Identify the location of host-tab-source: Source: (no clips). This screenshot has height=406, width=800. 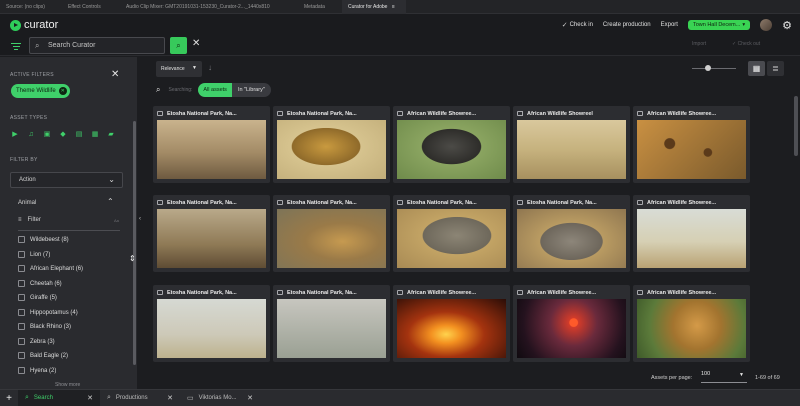
(31, 7).